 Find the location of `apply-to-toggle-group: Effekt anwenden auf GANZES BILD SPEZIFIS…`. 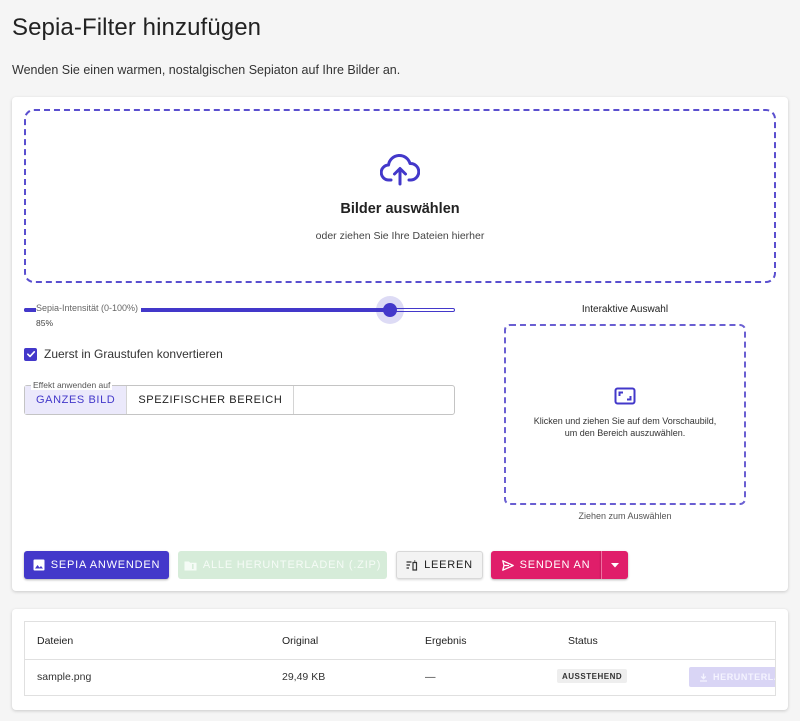

apply-to-toggle-group: Effekt anwenden auf GANZES BILD SPEZIFIS… is located at coordinates (239, 397).